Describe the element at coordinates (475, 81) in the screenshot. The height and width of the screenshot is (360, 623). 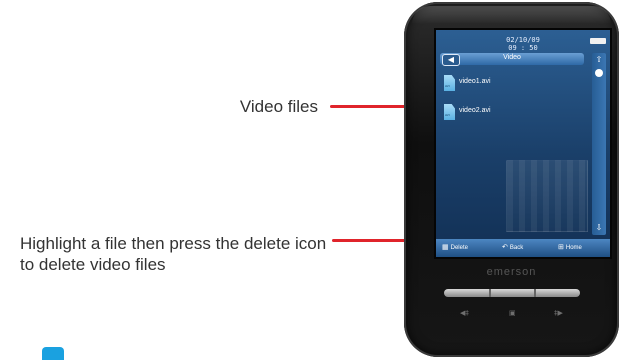
I see `file-name: video1.avi` at that location.